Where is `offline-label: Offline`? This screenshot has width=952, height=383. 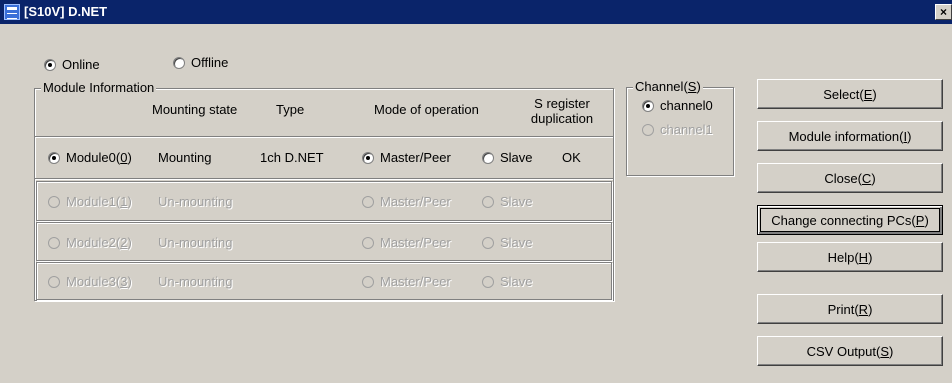 offline-label: Offline is located at coordinates (210, 62).